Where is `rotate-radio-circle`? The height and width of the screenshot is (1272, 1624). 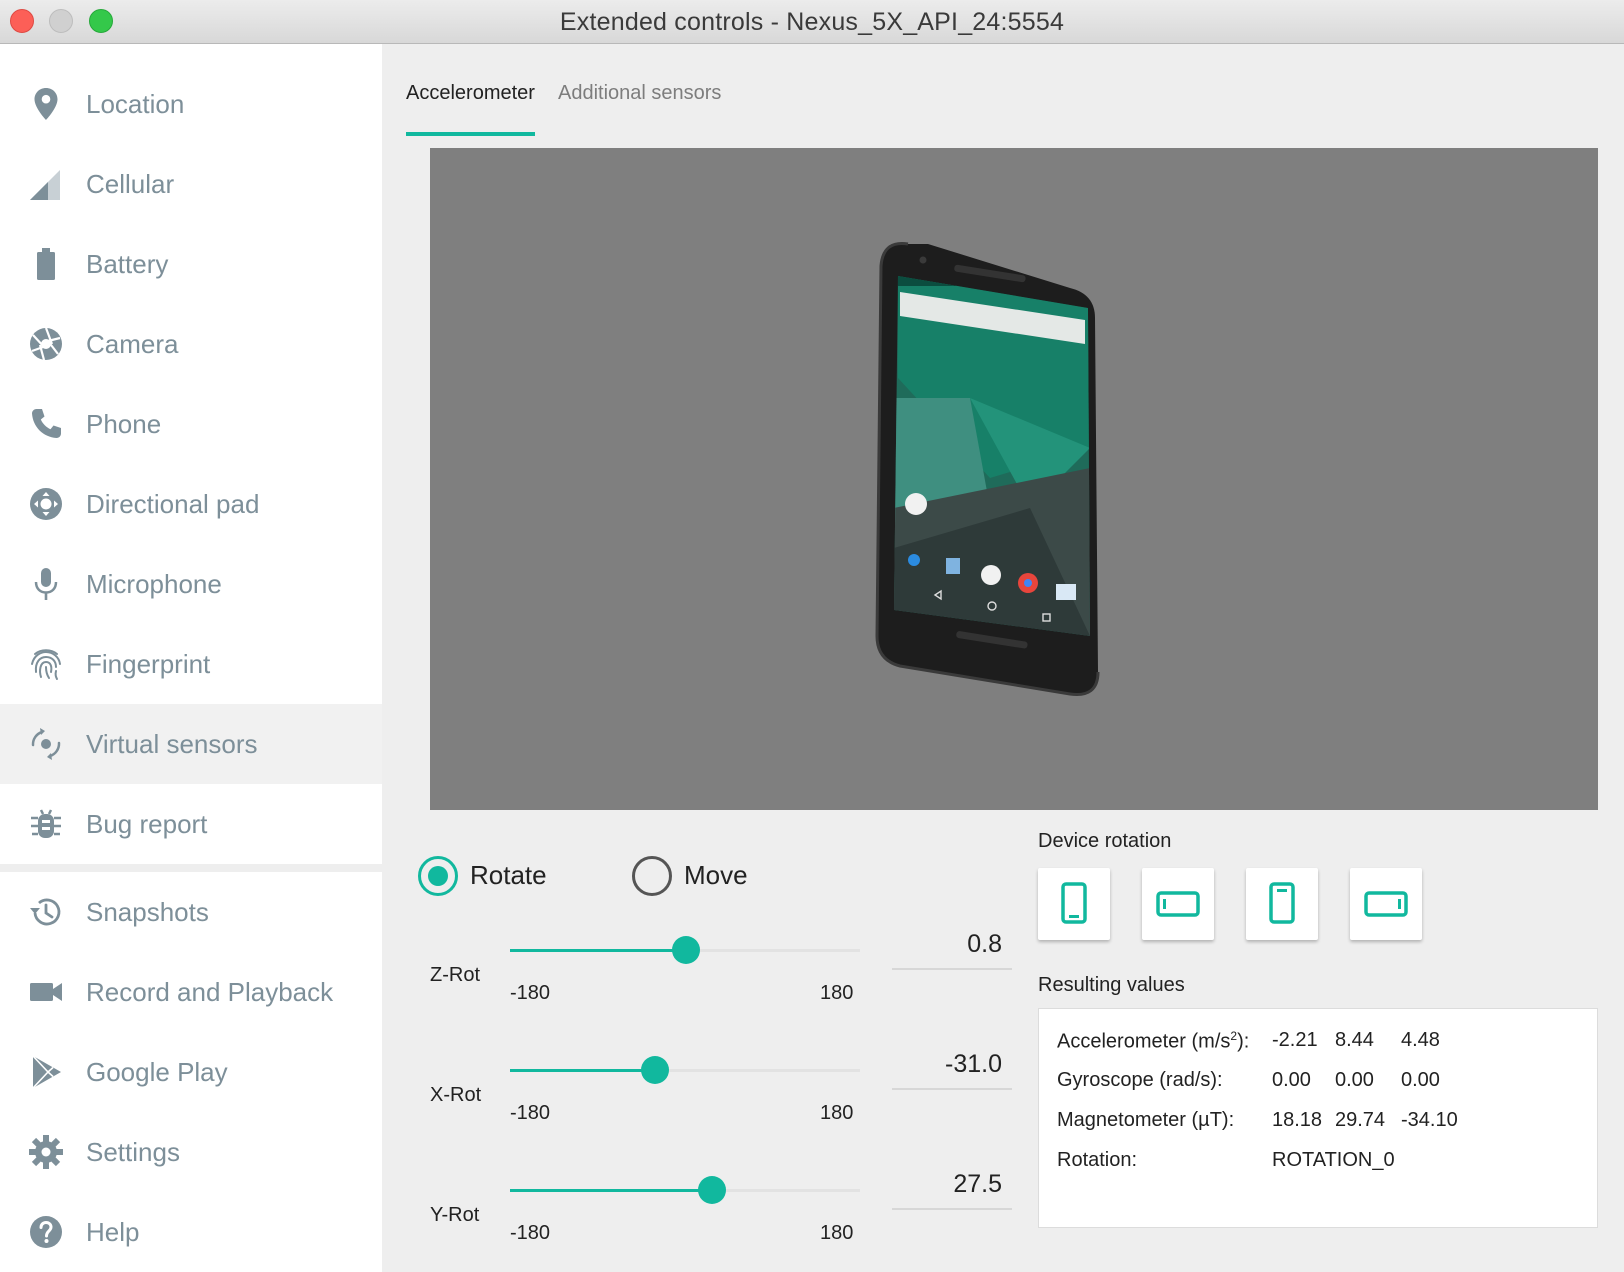 rotate-radio-circle is located at coordinates (438, 876).